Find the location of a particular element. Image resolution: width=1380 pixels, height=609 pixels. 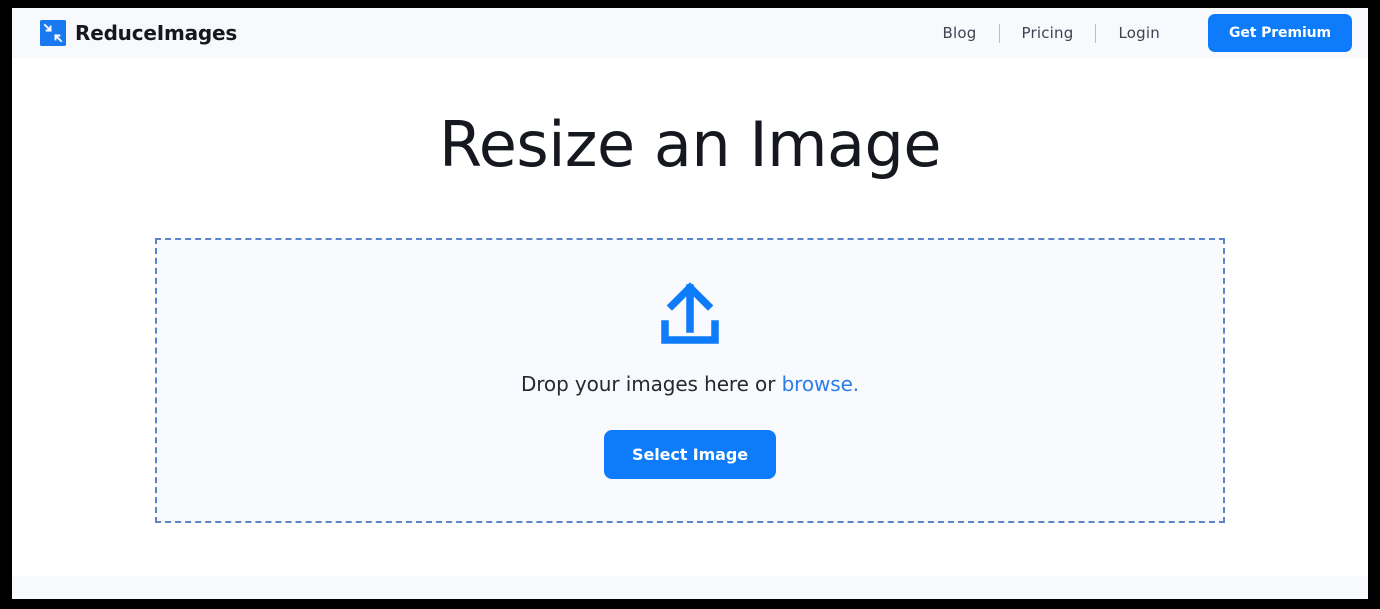

get-premium-button: Get Premium is located at coordinates (1279, 33).